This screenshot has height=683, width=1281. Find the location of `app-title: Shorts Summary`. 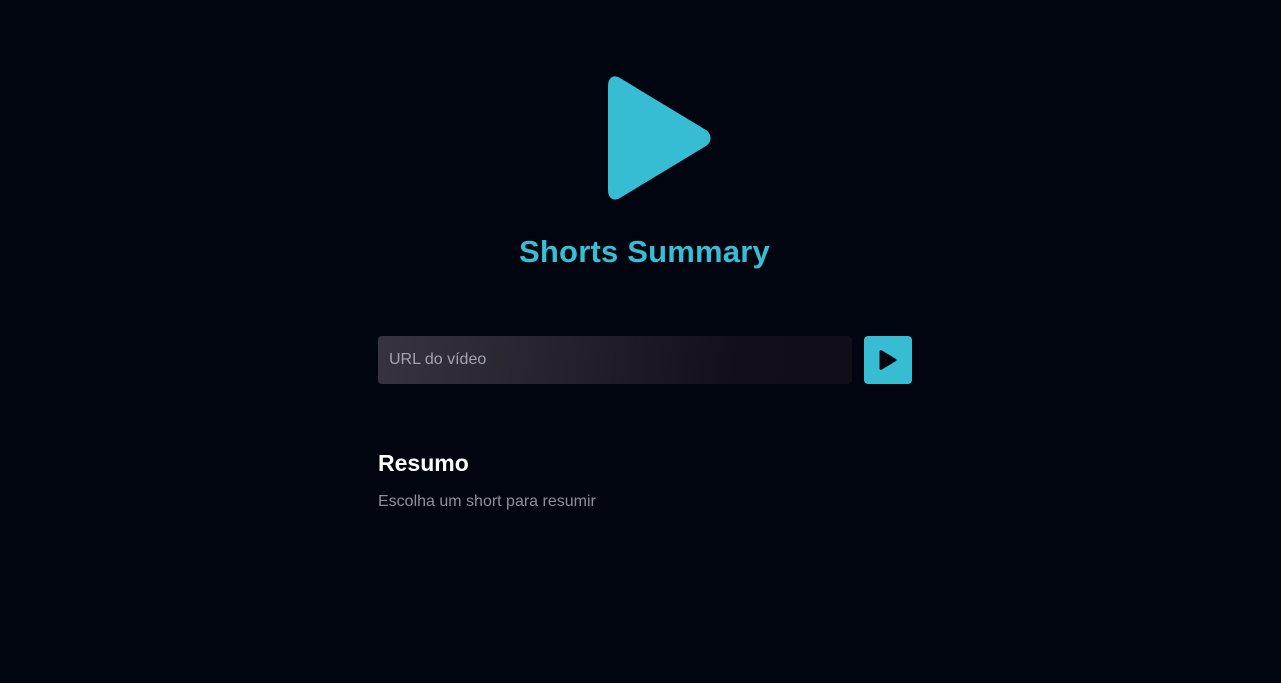

app-title: Shorts Summary is located at coordinates (644, 251).